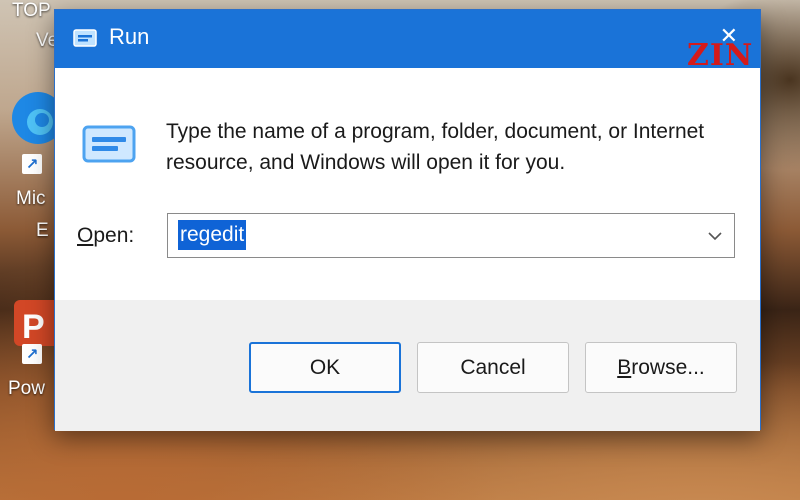 This screenshot has width=800, height=500. I want to click on open-input: regedit, so click(212, 235).